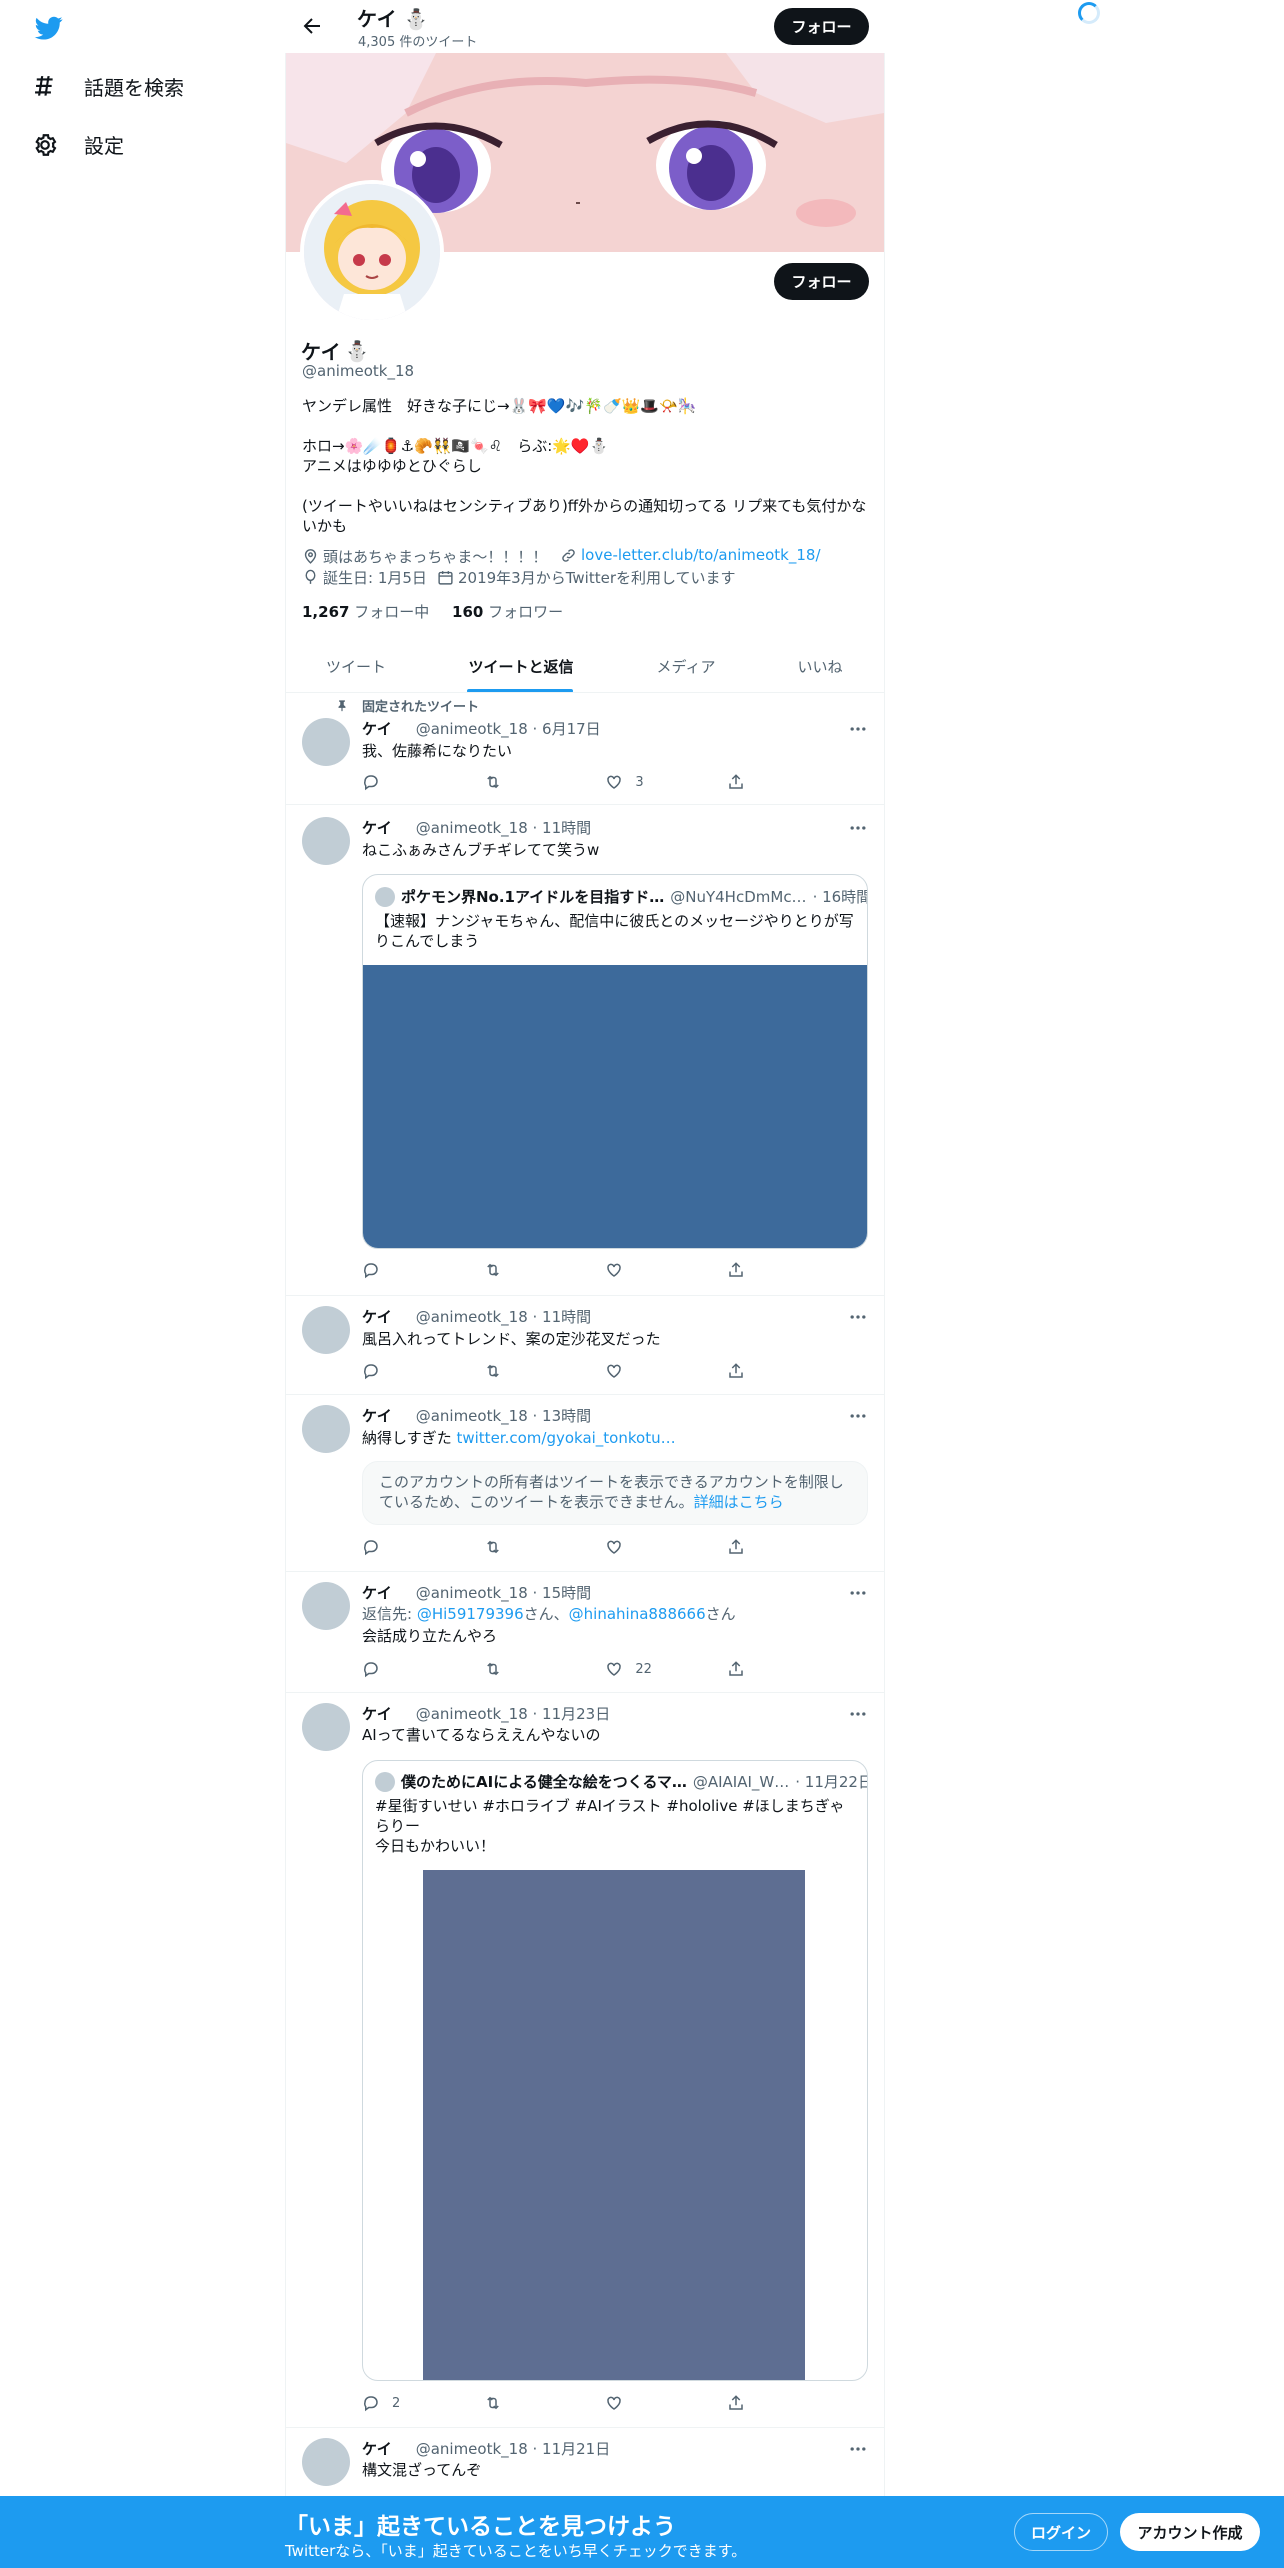  What do you see at coordinates (585, 804) in the screenshot?
I see `tweet-divider` at bounding box center [585, 804].